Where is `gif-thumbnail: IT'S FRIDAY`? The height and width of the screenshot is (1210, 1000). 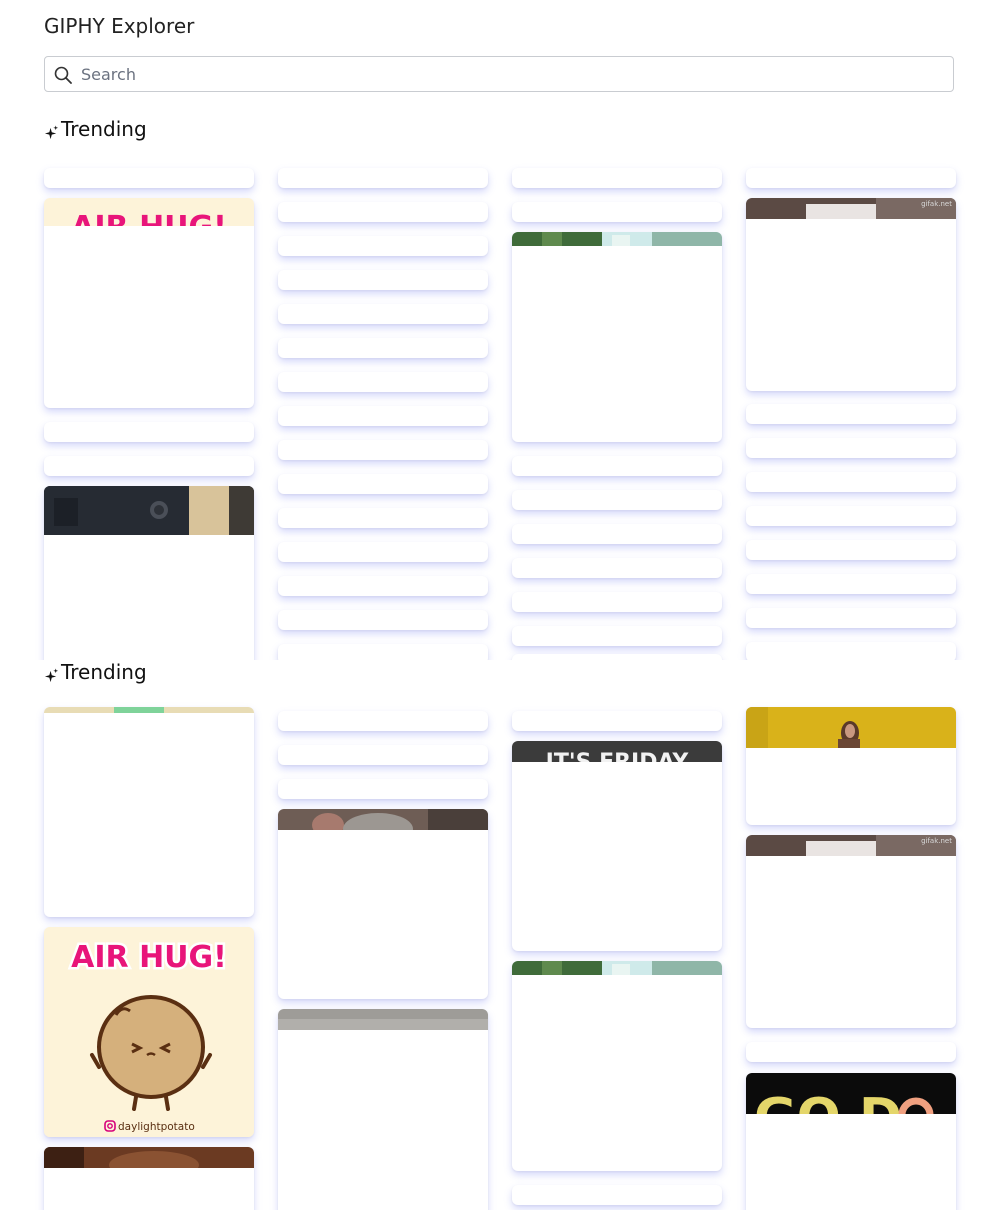
gif-thumbnail: IT'S FRIDAY is located at coordinates (617, 751).